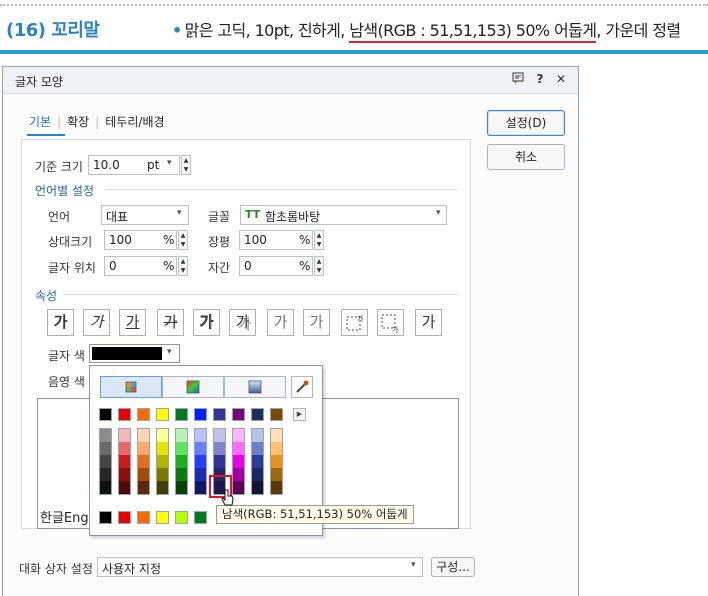 The width and height of the screenshot is (708, 596). I want to click on text-color-picker: ▾, so click(134, 353).